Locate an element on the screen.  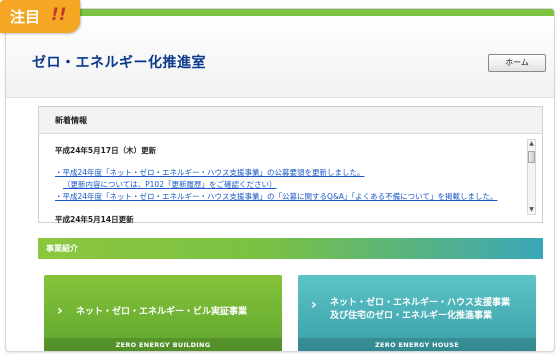
badge-label: 注目 is located at coordinates (25, 17).